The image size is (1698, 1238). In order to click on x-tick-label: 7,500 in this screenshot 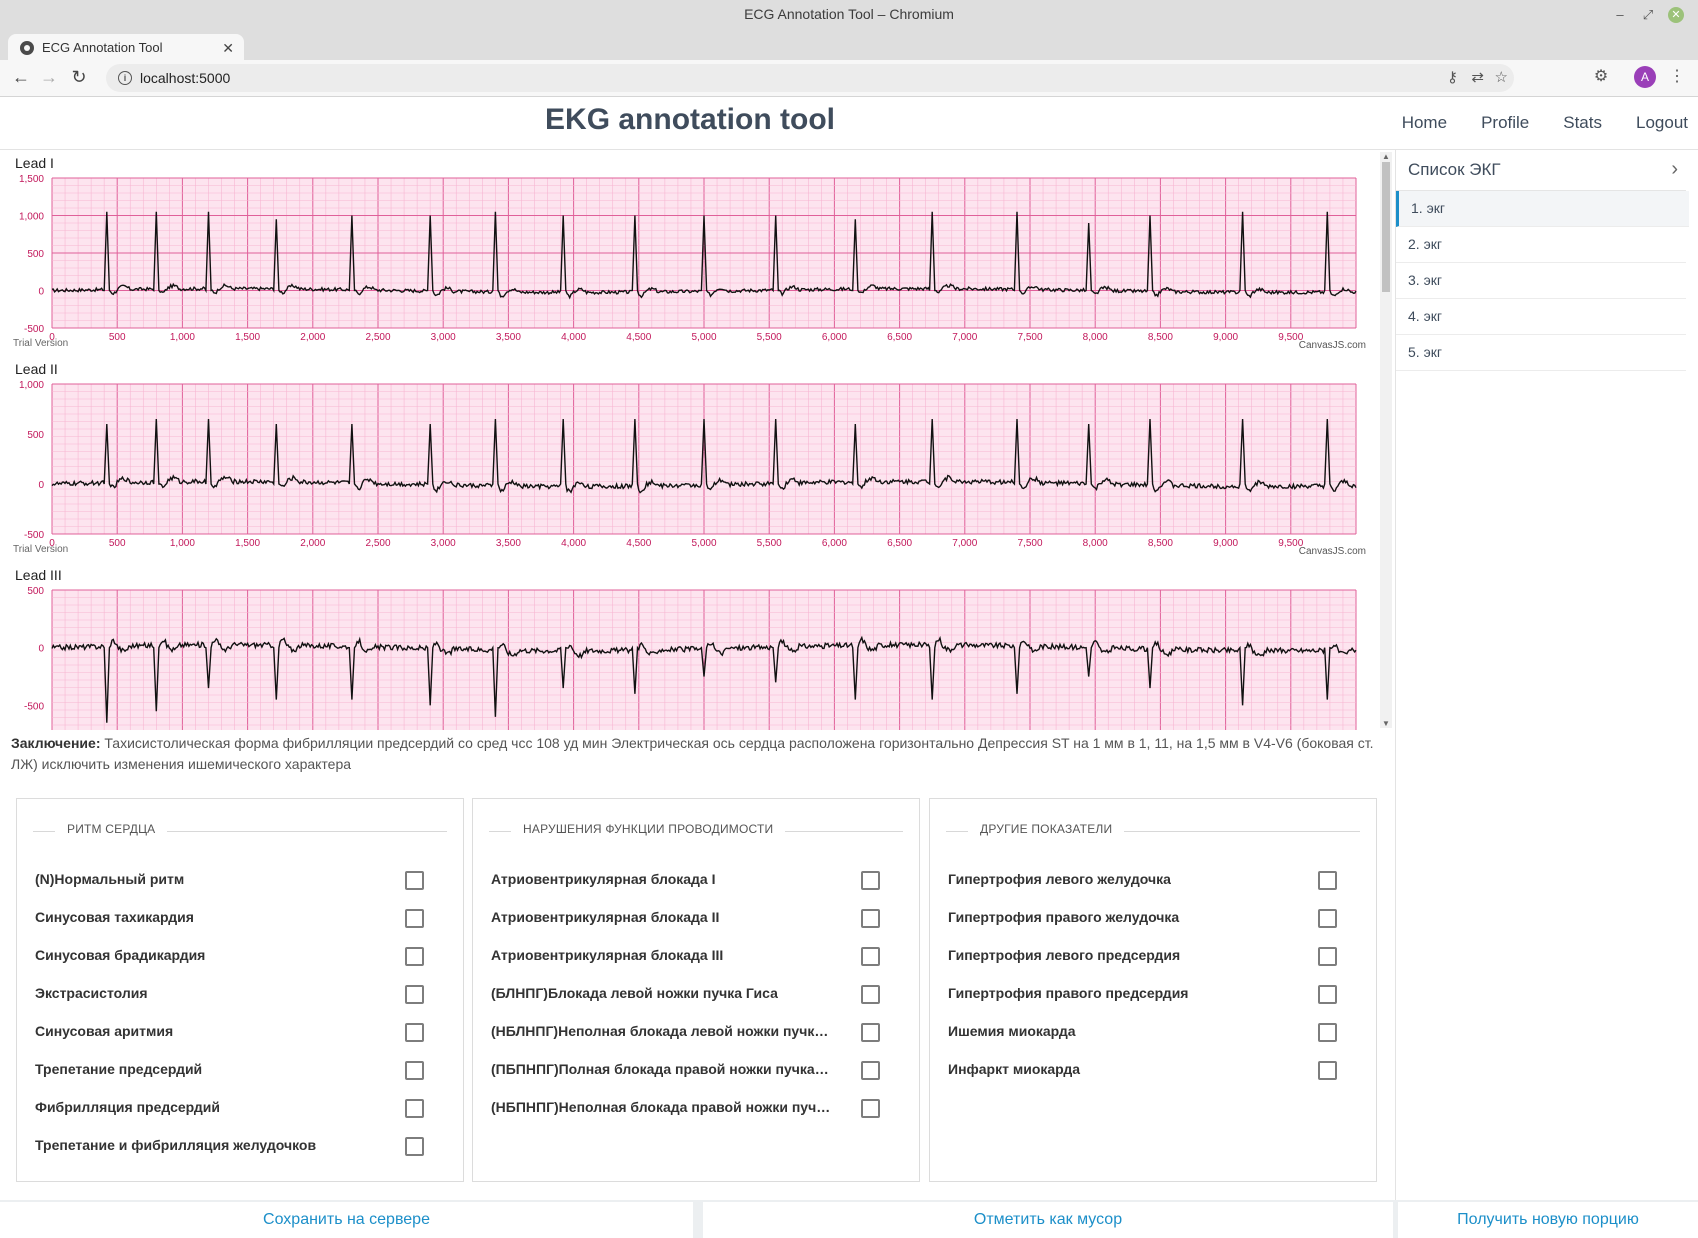, I will do `click(1029, 543)`.